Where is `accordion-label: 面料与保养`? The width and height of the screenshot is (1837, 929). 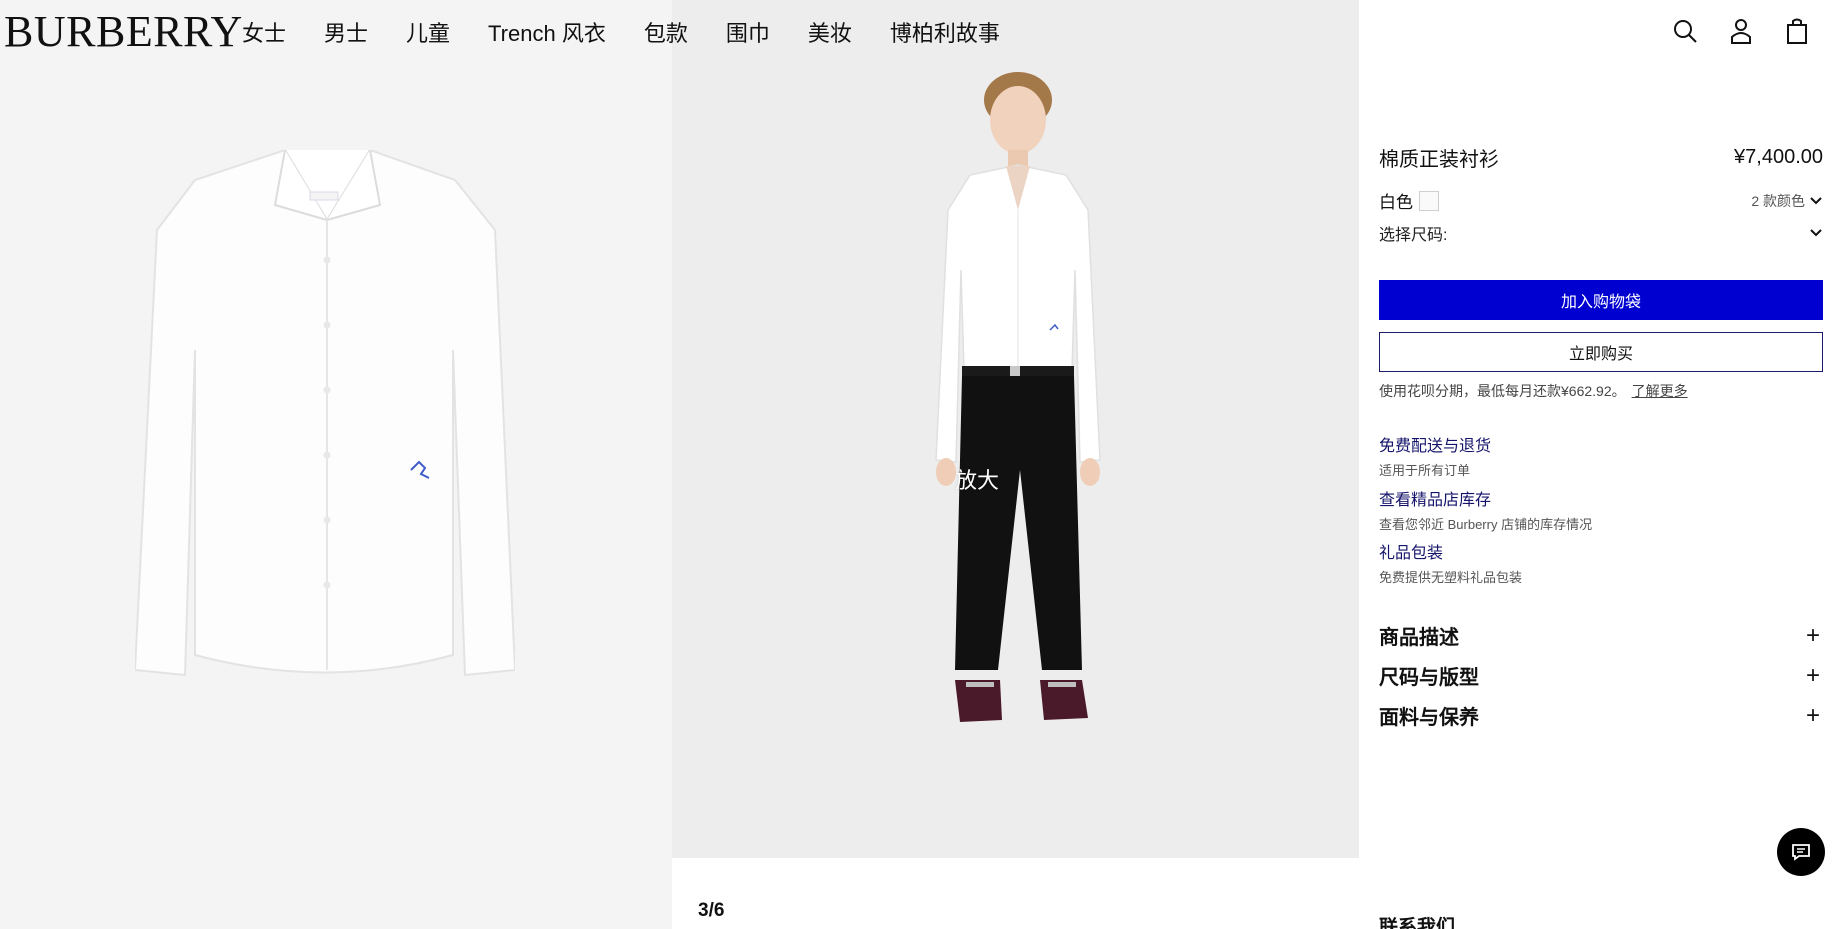 accordion-label: 面料与保养 is located at coordinates (1429, 718).